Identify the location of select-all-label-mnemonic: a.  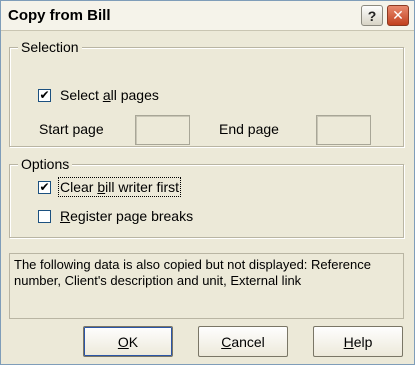
(106, 95).